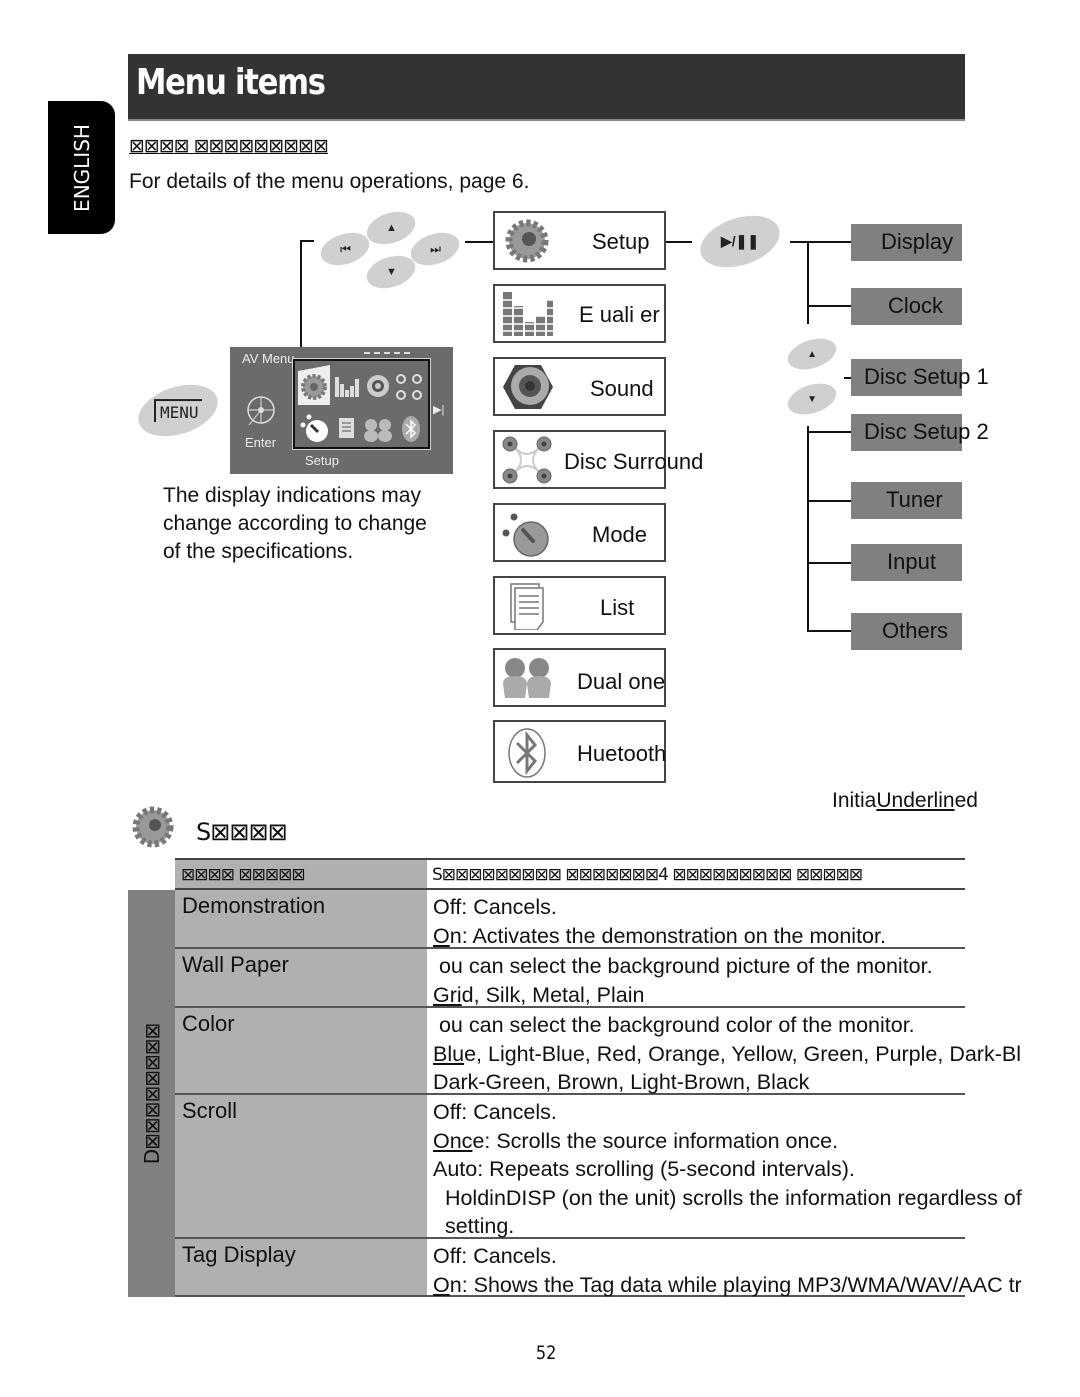  Describe the element at coordinates (579, 532) in the screenshot. I see `menu-item-mode: Mode` at that location.